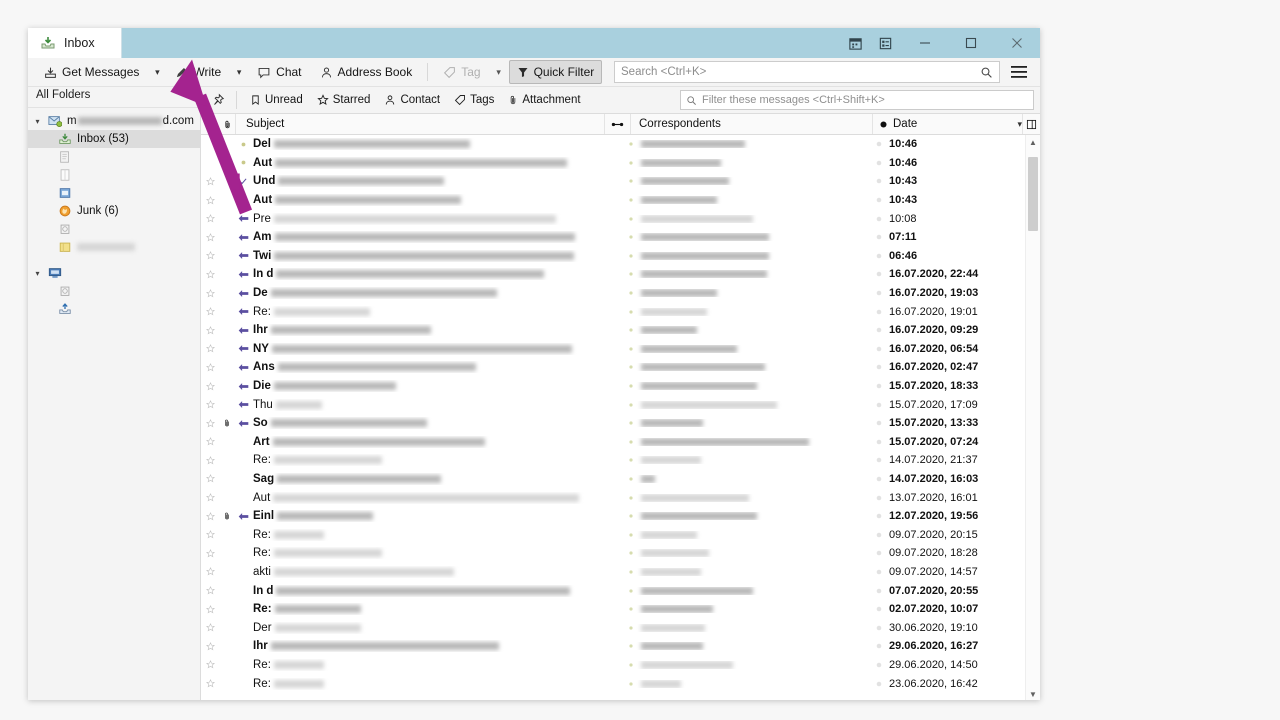 The image size is (1280, 720). I want to click on table-row: Einl 12.07.2020, 19:56, so click(613, 516).